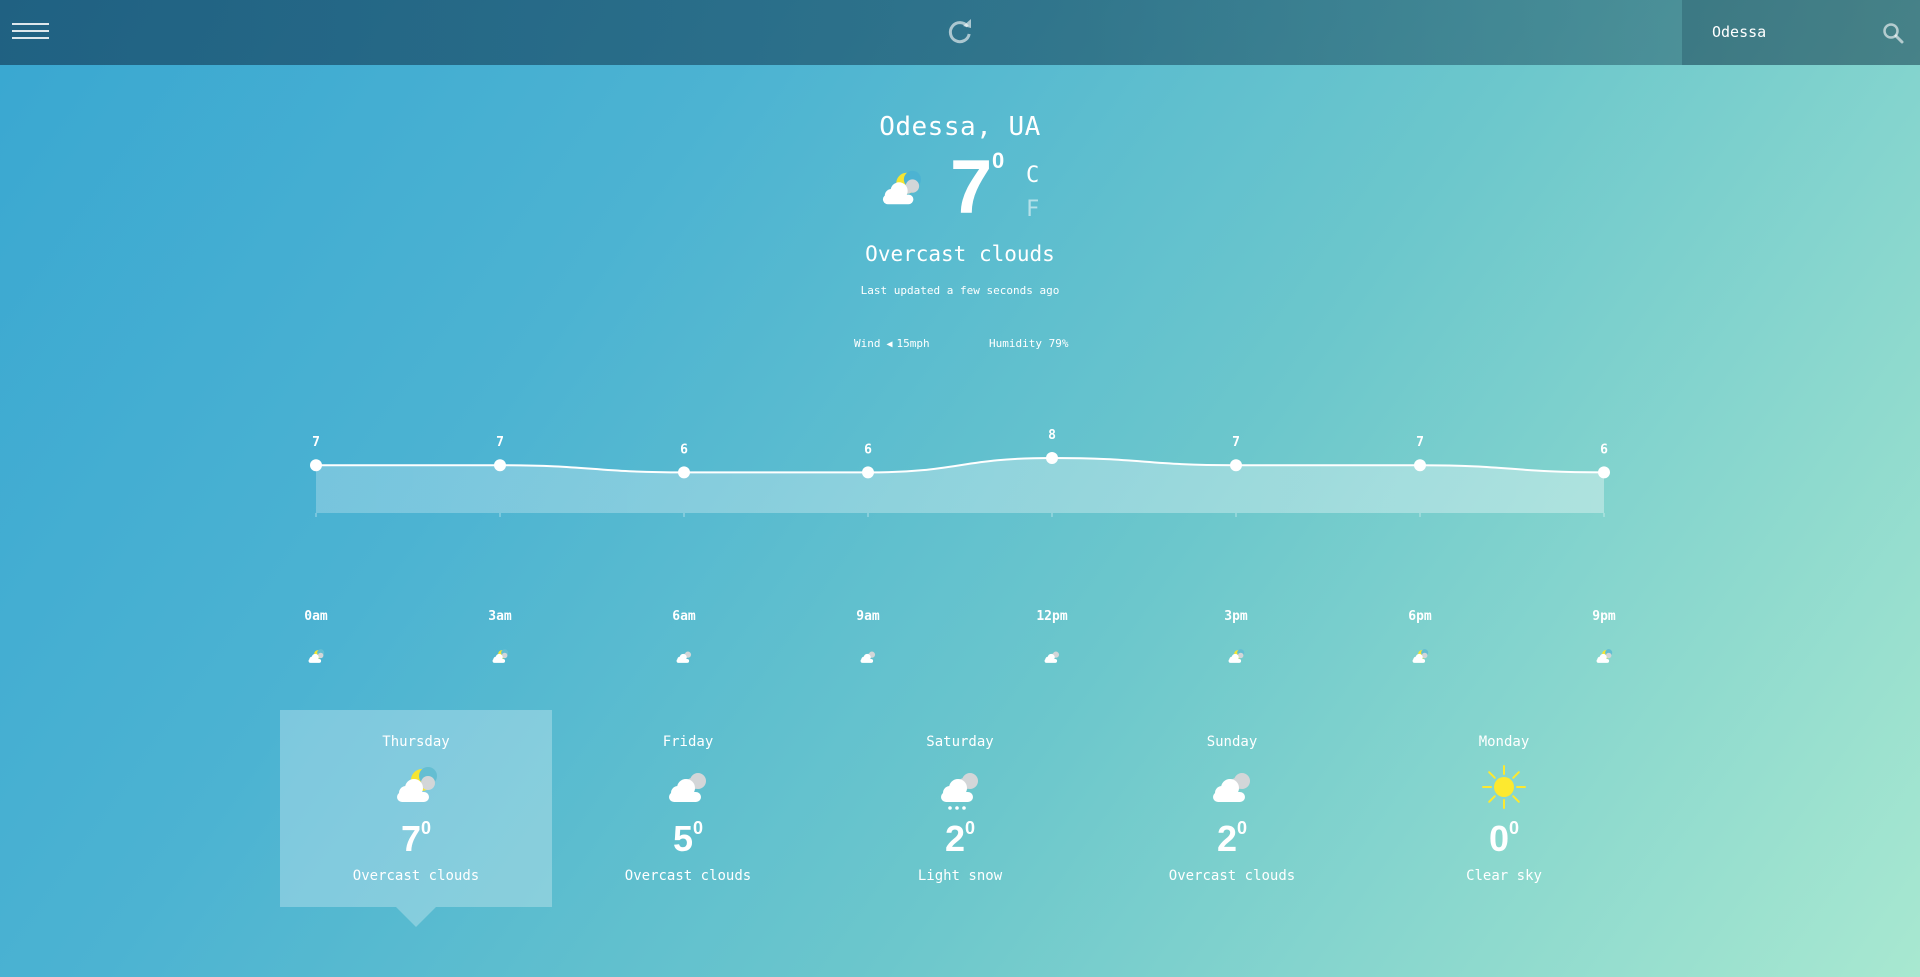 The height and width of the screenshot is (977, 1920). Describe the element at coordinates (1236, 616) in the screenshot. I see `hour-label: 3pm` at that location.